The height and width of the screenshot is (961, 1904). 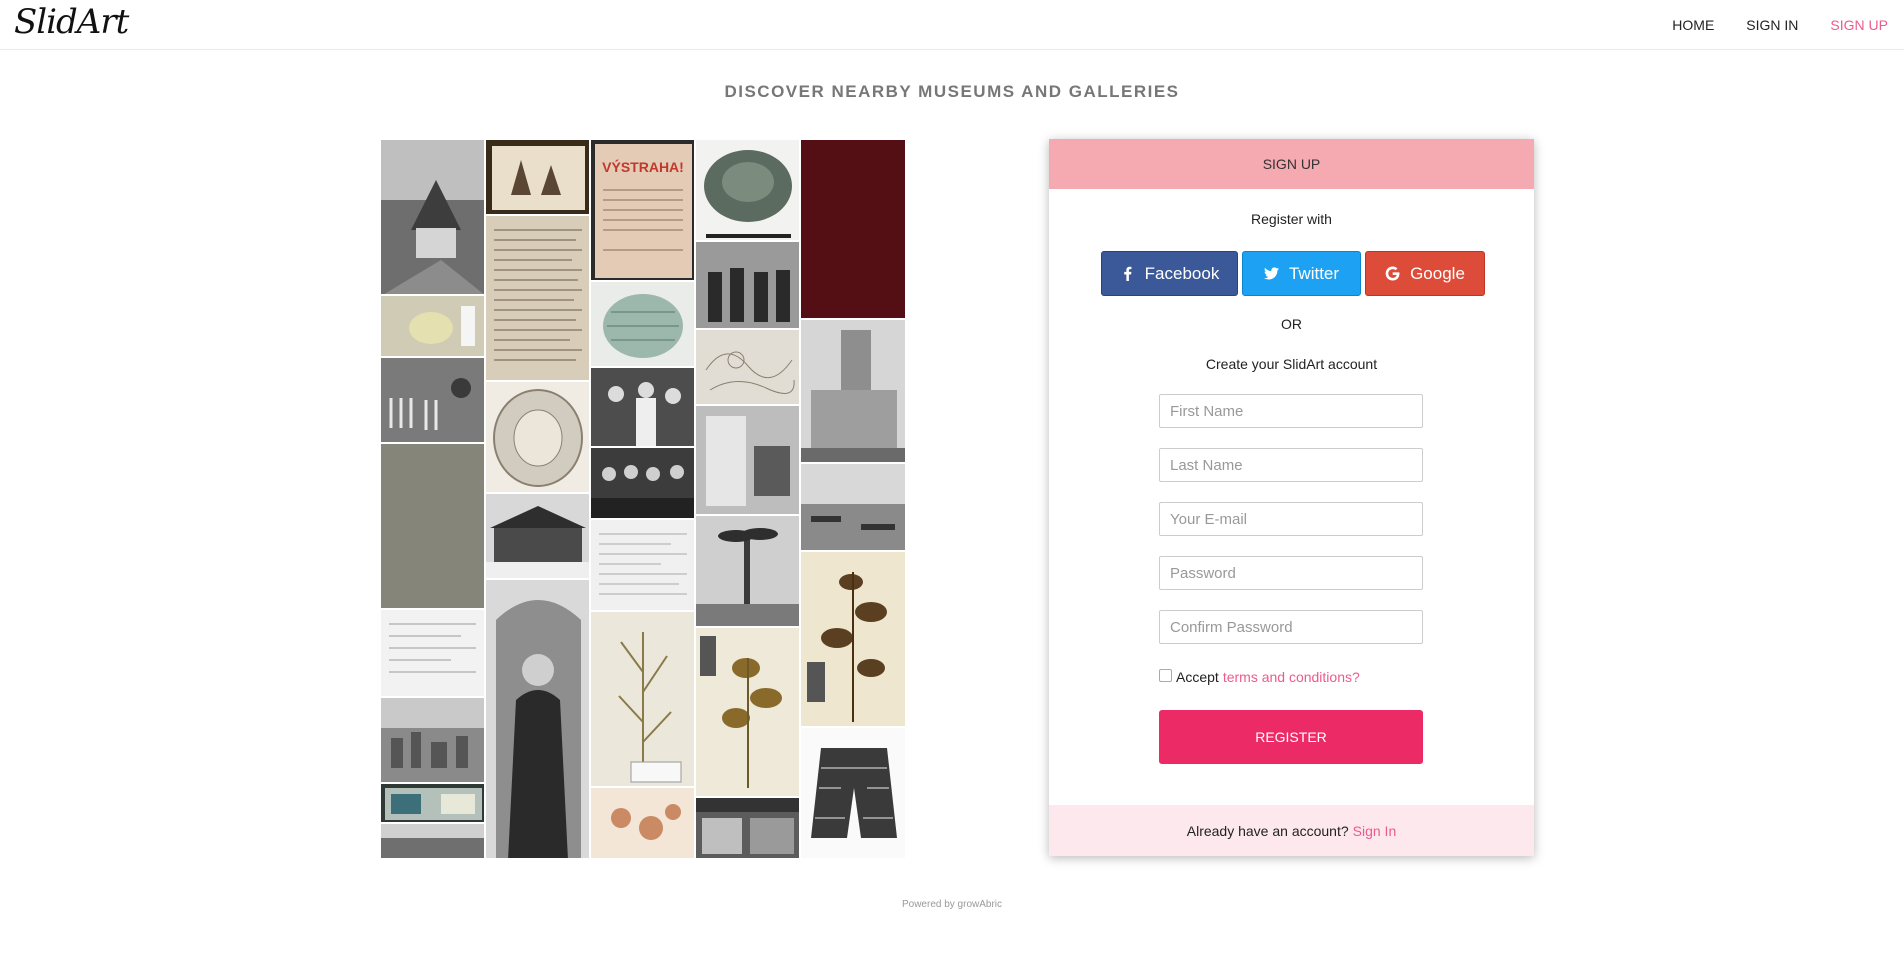 I want to click on ceramic-vessel-image, so click(x=642, y=324).